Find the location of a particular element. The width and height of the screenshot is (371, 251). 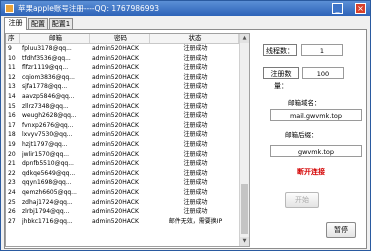

cell-no: 20 is located at coordinates (12, 154).